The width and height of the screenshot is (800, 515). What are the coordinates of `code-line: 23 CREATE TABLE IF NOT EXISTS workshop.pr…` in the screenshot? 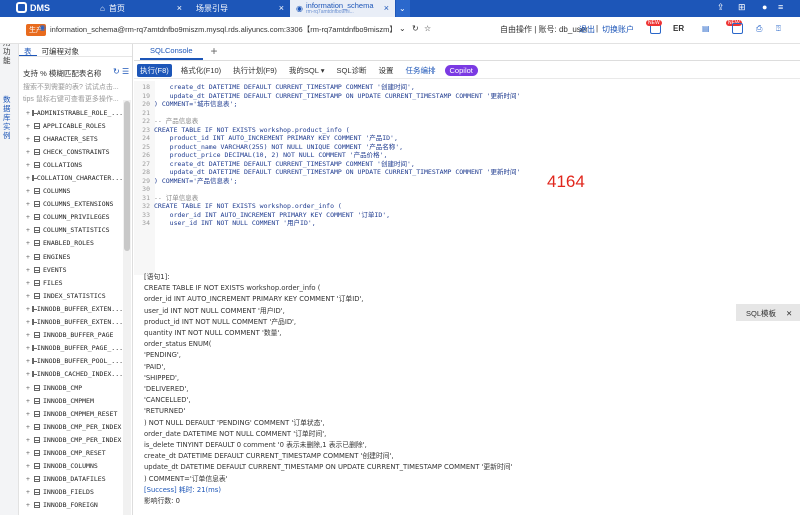 It's located at (464, 130).